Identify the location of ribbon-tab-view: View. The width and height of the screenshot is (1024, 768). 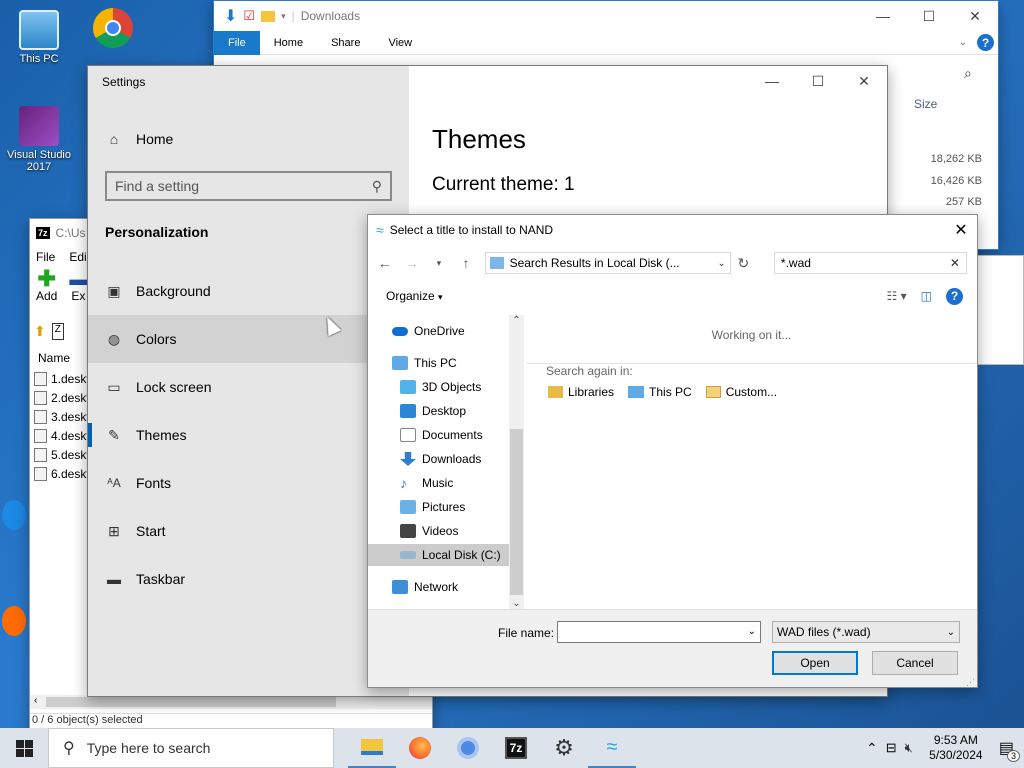
(400, 43).